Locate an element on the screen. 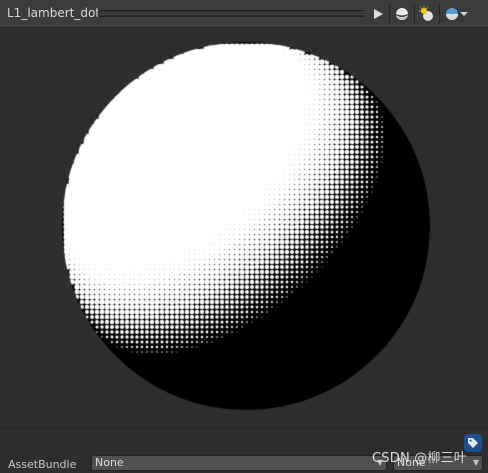 This screenshot has height=473, width=488. asset-bundle-name-value: None is located at coordinates (109, 462).